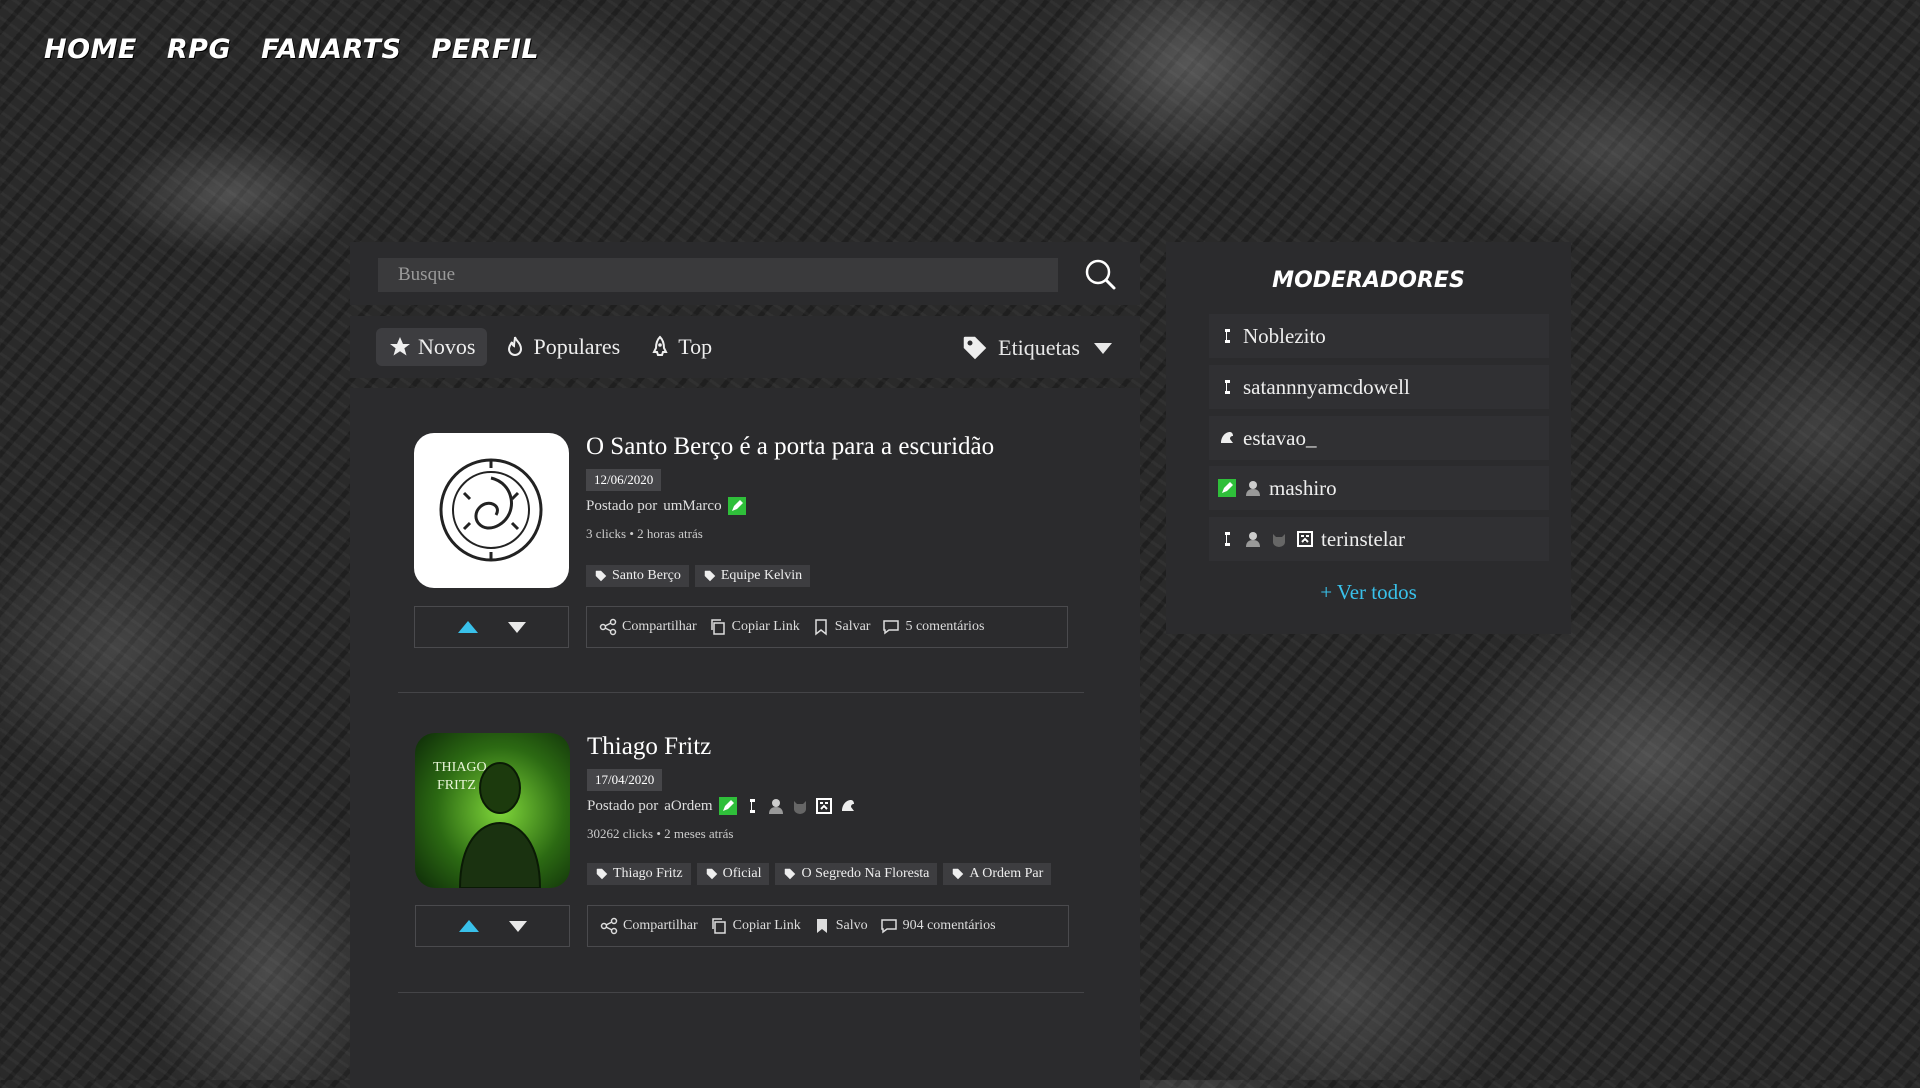  What do you see at coordinates (742, 873) in the screenshot?
I see `tag-label: Oficial` at bounding box center [742, 873].